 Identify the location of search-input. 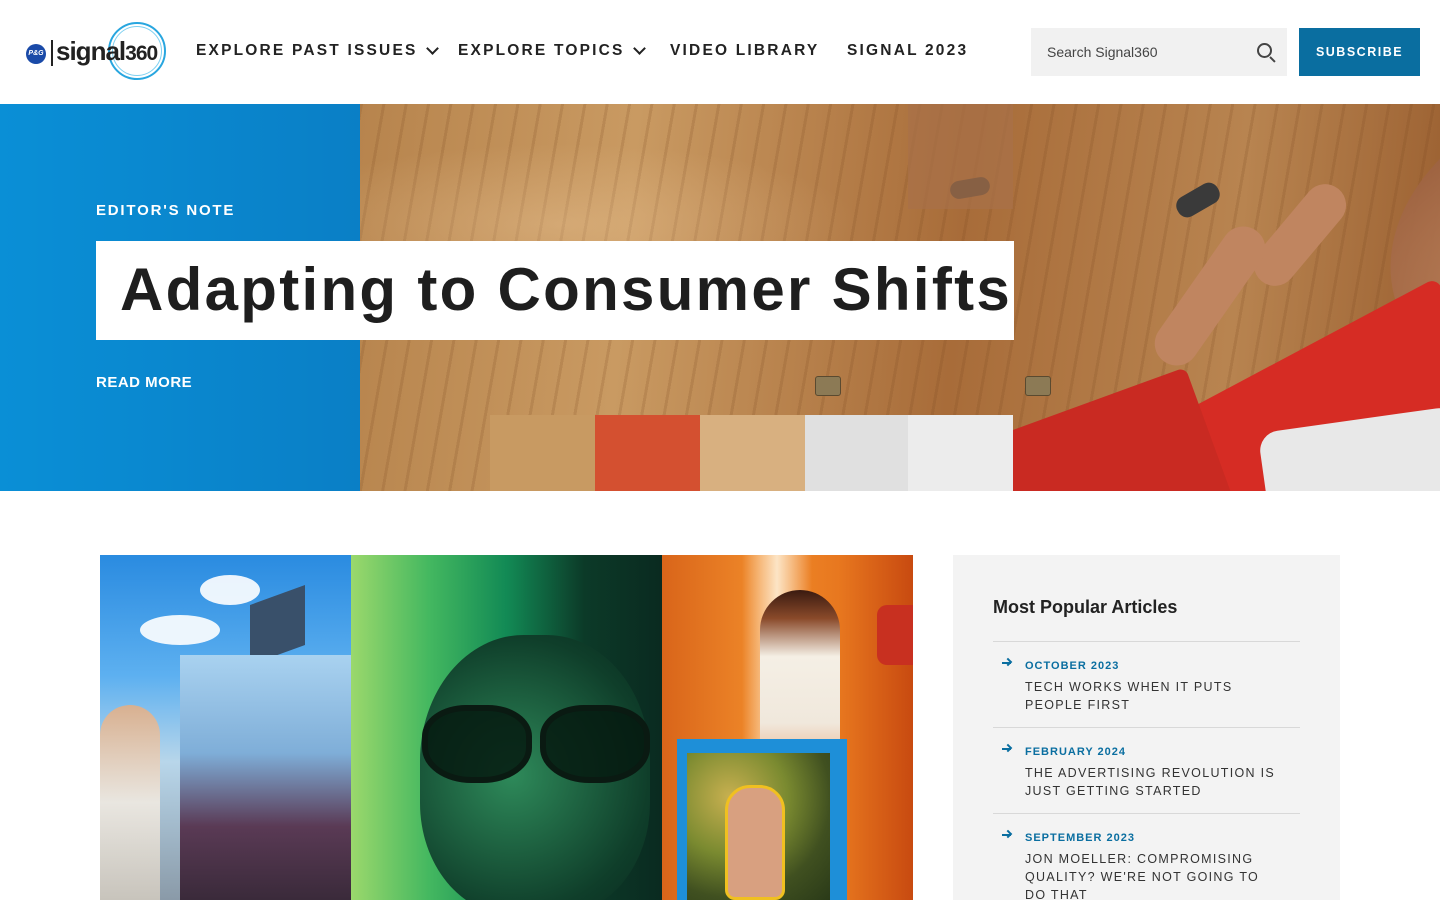
(1141, 52).